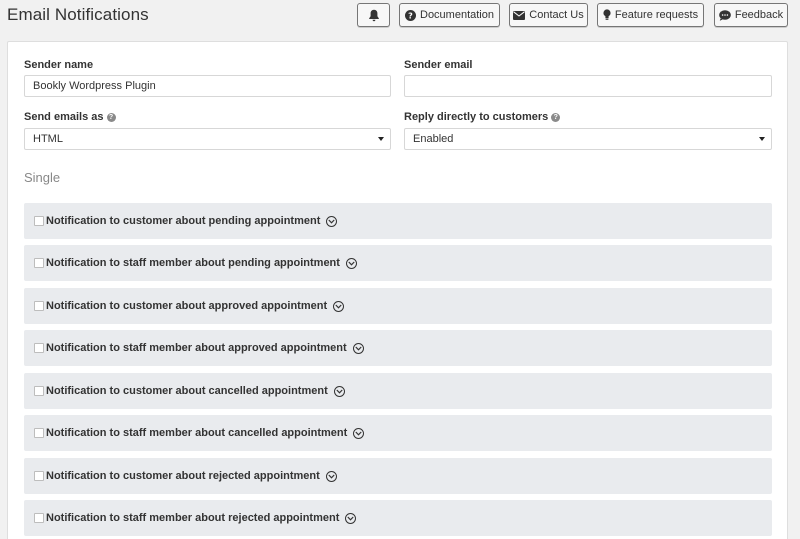 The width and height of the screenshot is (800, 539). I want to click on contact-us-button: Contact Us, so click(548, 15).